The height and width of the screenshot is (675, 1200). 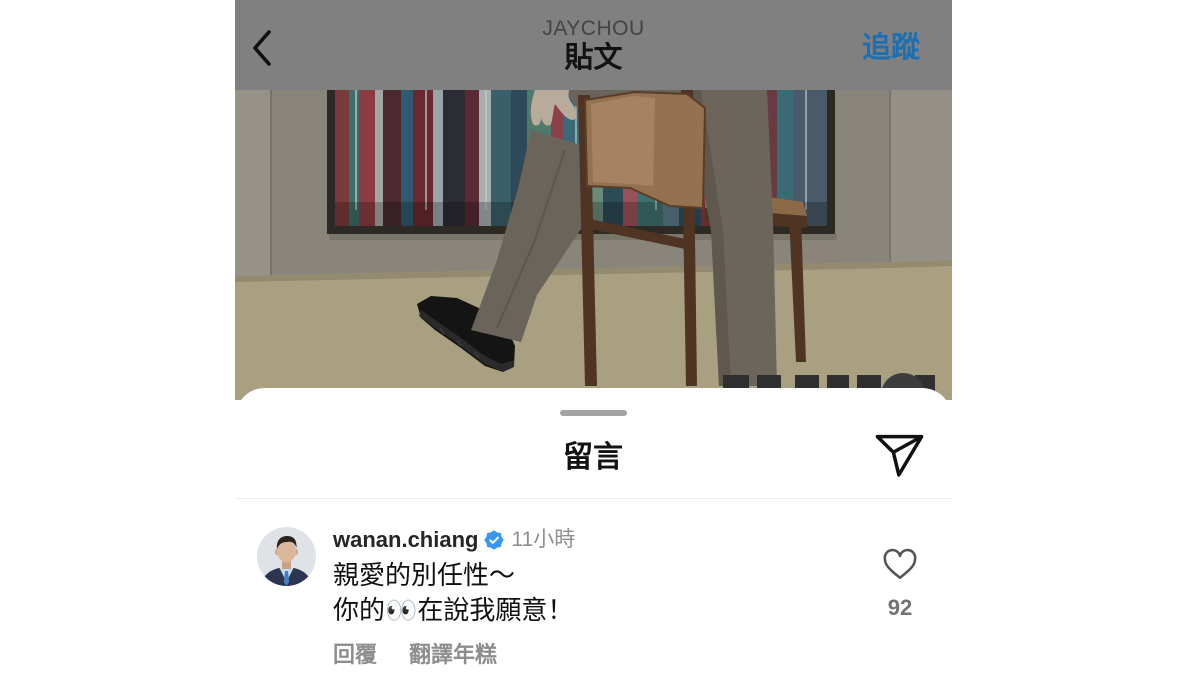 I want to click on comment-meta: wanan.chiang 11小時, so click(x=454, y=540).